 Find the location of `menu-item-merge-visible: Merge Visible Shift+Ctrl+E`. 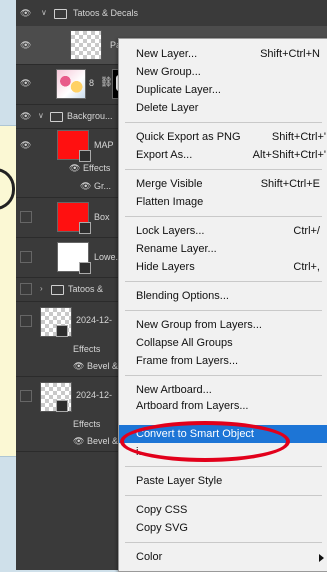

menu-item-merge-visible: Merge Visible Shift+Ctrl+E is located at coordinates (223, 184).